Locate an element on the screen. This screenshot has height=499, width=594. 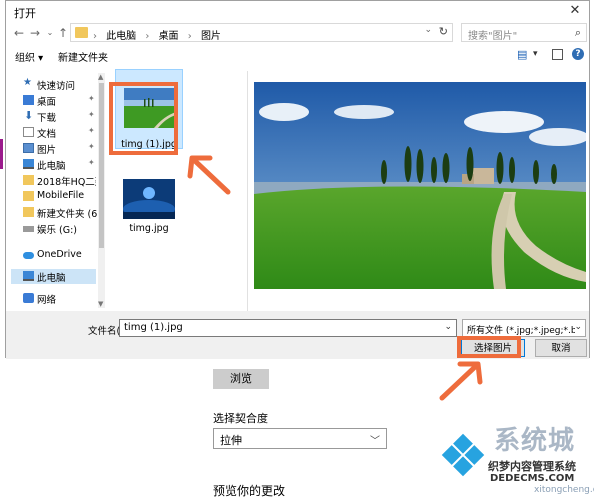
filetype-value: 所有文件 (*.jpg;*.jpeg;*.bmp;*. is located at coordinates (521, 331).